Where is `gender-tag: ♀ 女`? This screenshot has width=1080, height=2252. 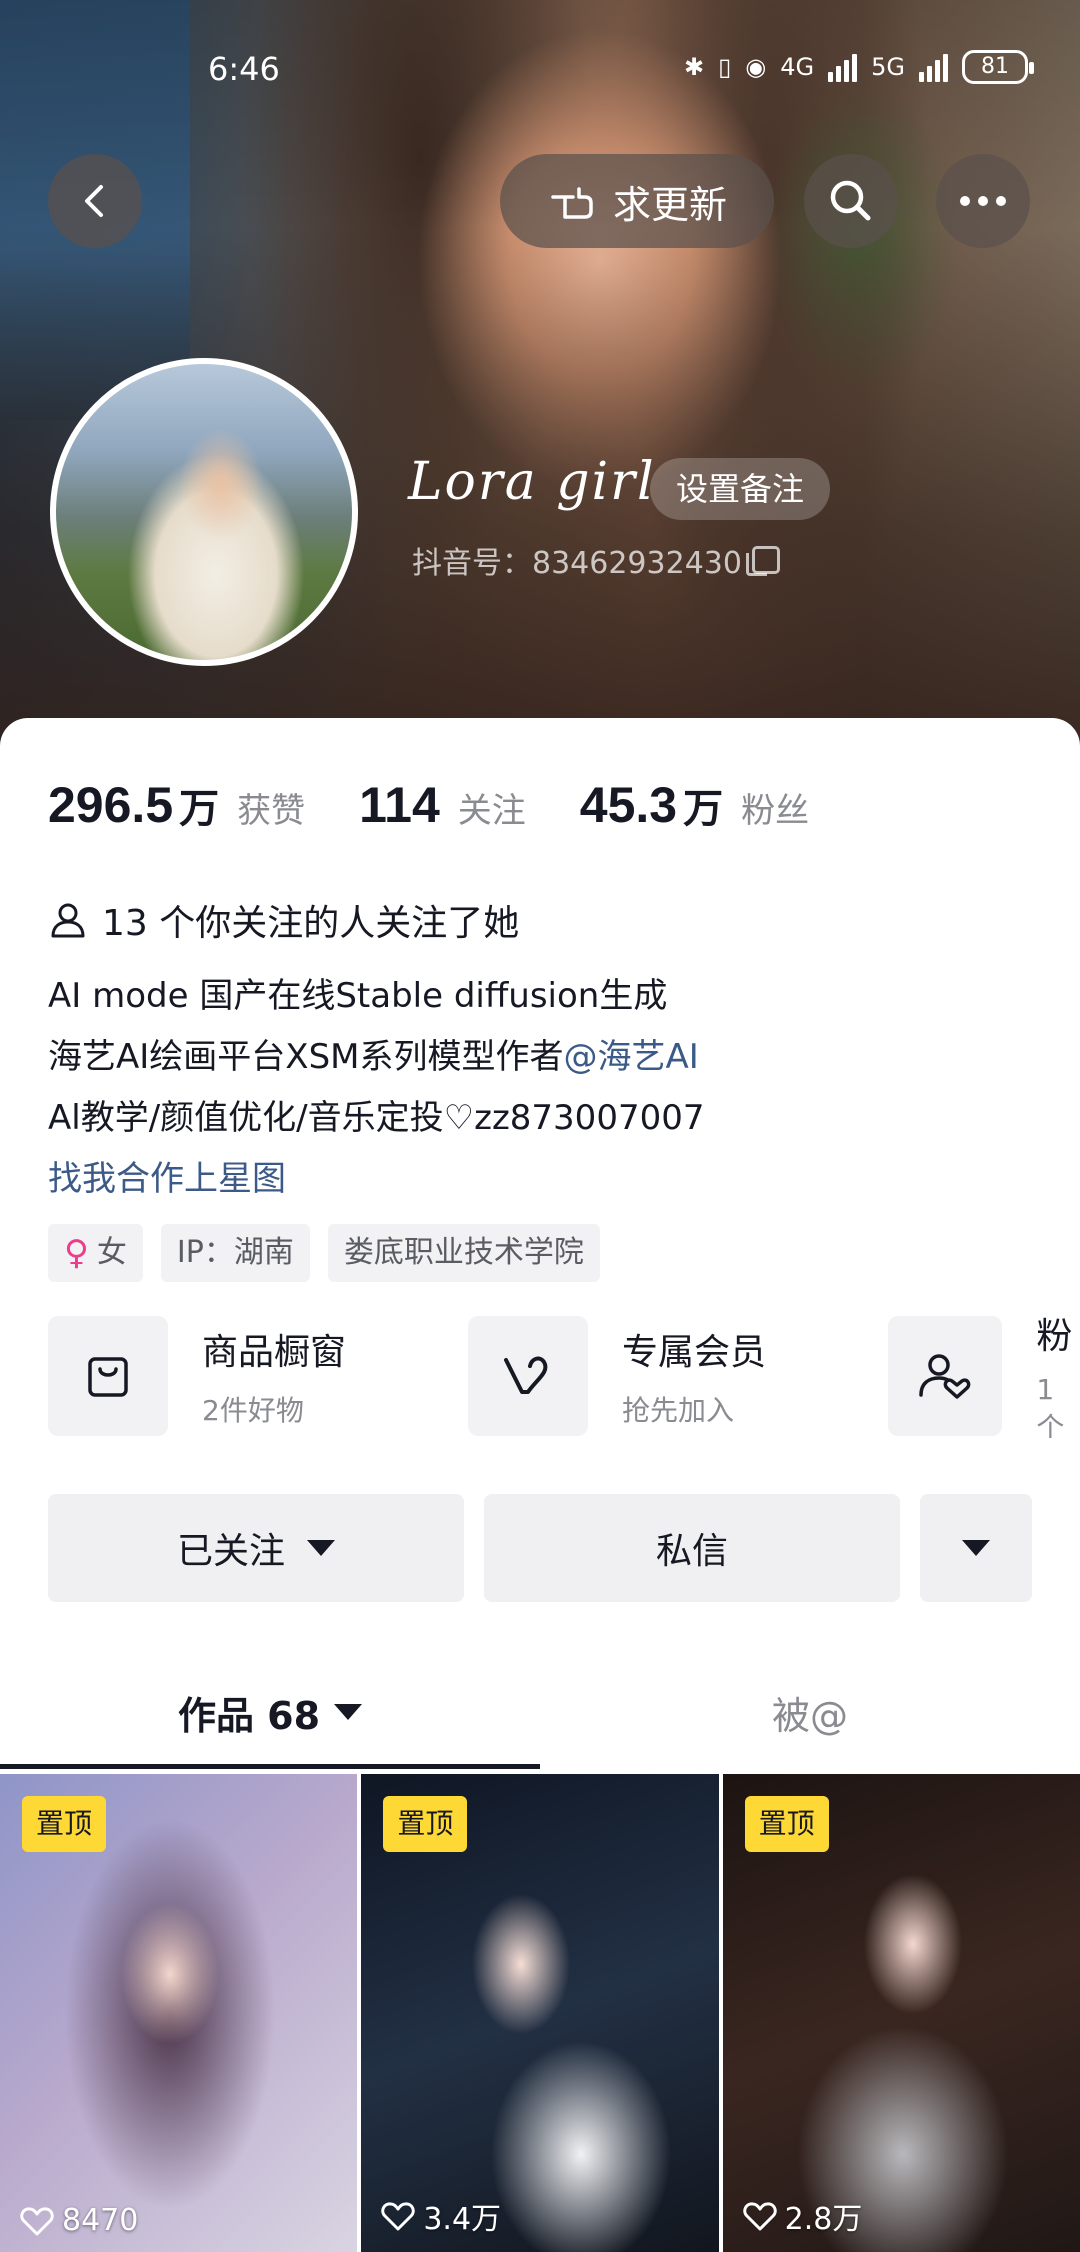 gender-tag: ♀ 女 is located at coordinates (95, 1253).